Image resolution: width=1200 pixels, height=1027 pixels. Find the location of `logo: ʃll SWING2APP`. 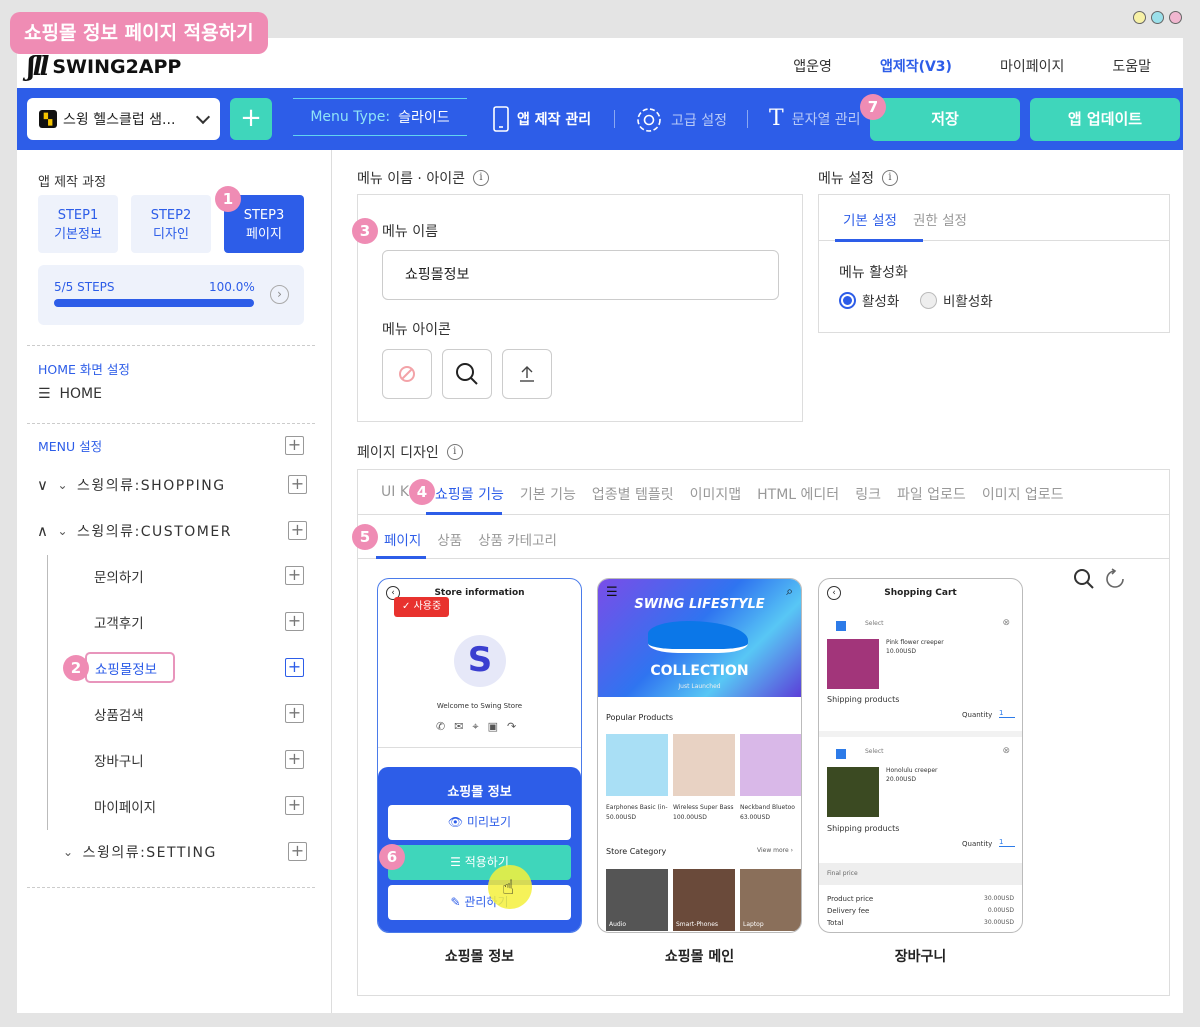

logo: ʃll SWING2APP is located at coordinates (104, 67).